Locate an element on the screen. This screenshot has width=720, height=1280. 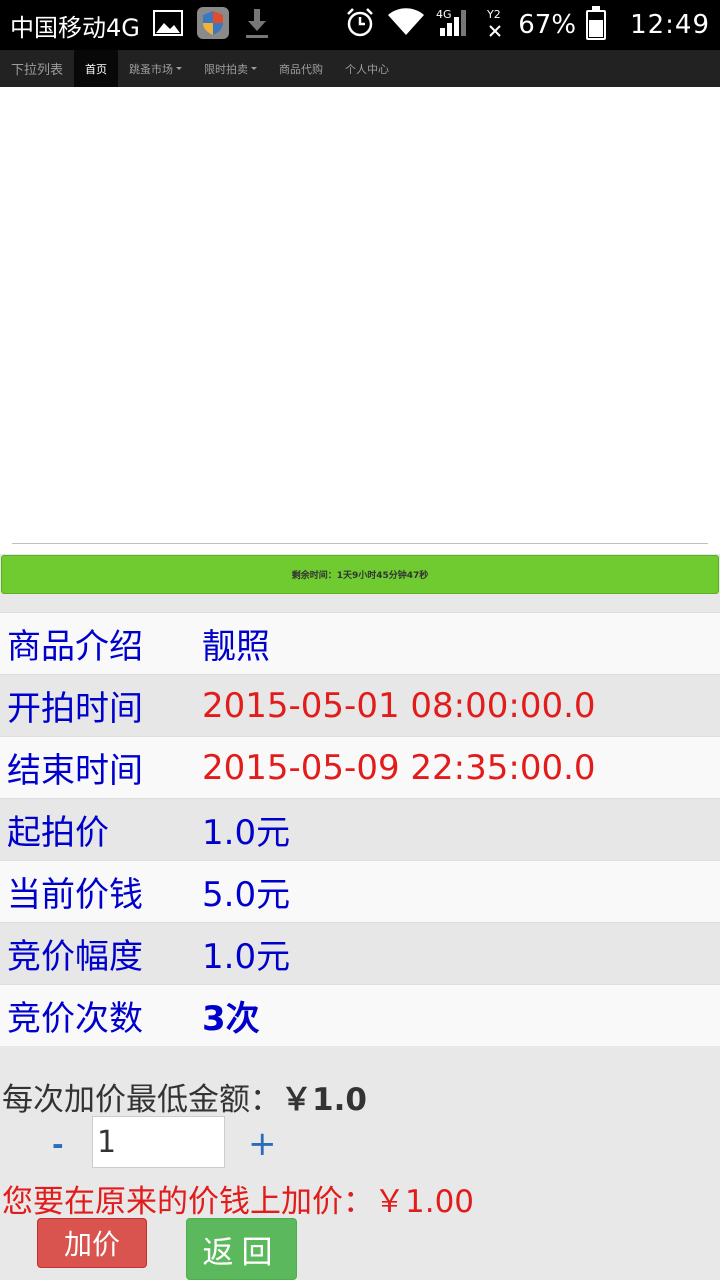
table-row: 起拍价 1.0元 is located at coordinates (360, 829).